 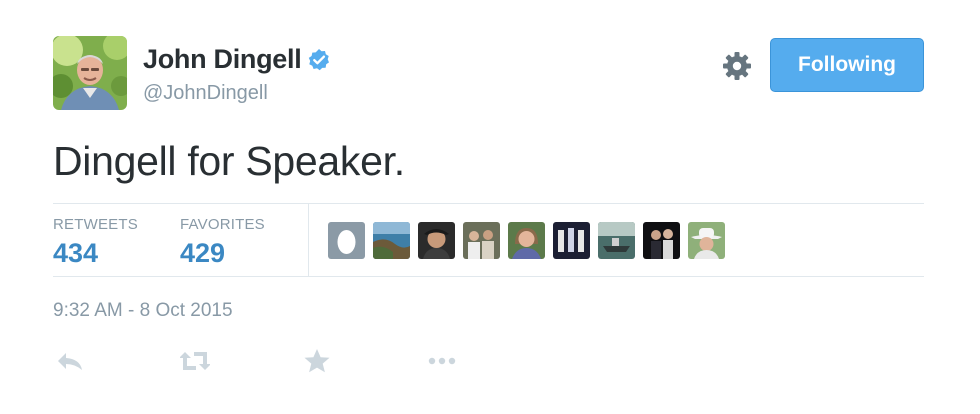 What do you see at coordinates (203, 253) in the screenshot?
I see `favorites-count: 429` at bounding box center [203, 253].